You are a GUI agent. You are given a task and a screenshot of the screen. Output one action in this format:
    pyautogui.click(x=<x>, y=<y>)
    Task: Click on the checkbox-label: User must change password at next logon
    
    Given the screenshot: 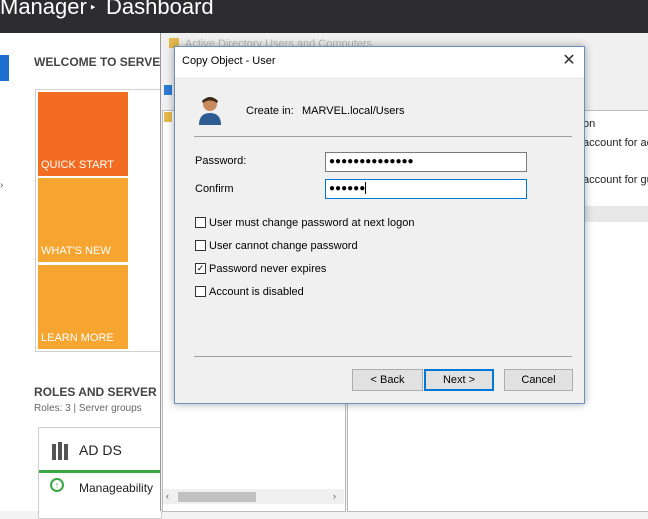 What is the action you would take?
    pyautogui.click(x=312, y=223)
    